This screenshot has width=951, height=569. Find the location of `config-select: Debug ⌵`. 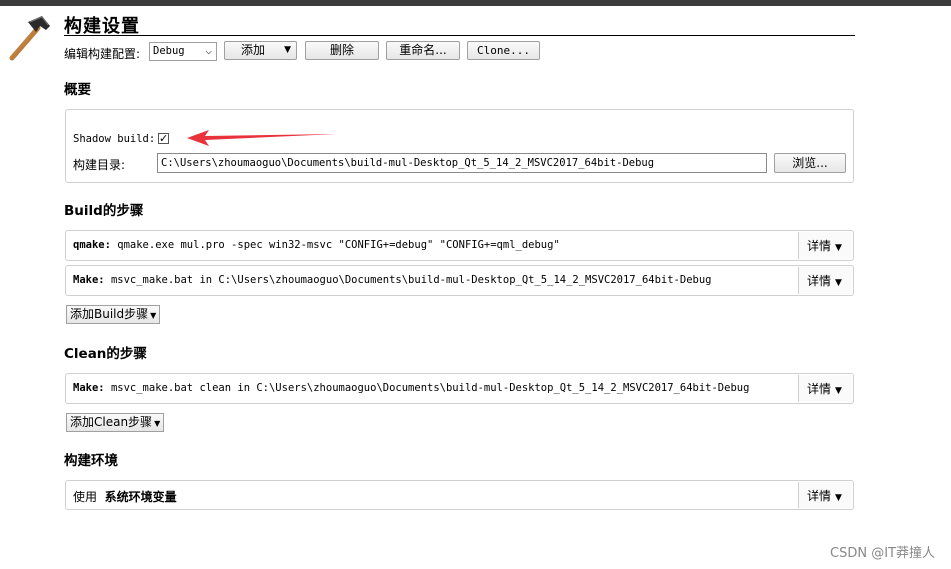

config-select: Debug ⌵ is located at coordinates (183, 51).